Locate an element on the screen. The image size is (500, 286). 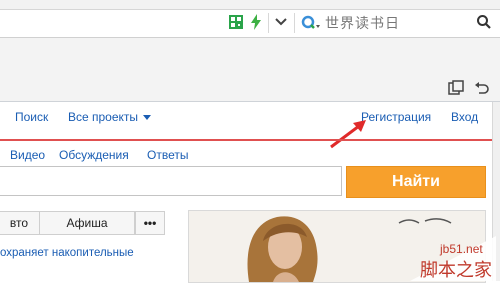
qr-code-icon is located at coordinates (236, 22).